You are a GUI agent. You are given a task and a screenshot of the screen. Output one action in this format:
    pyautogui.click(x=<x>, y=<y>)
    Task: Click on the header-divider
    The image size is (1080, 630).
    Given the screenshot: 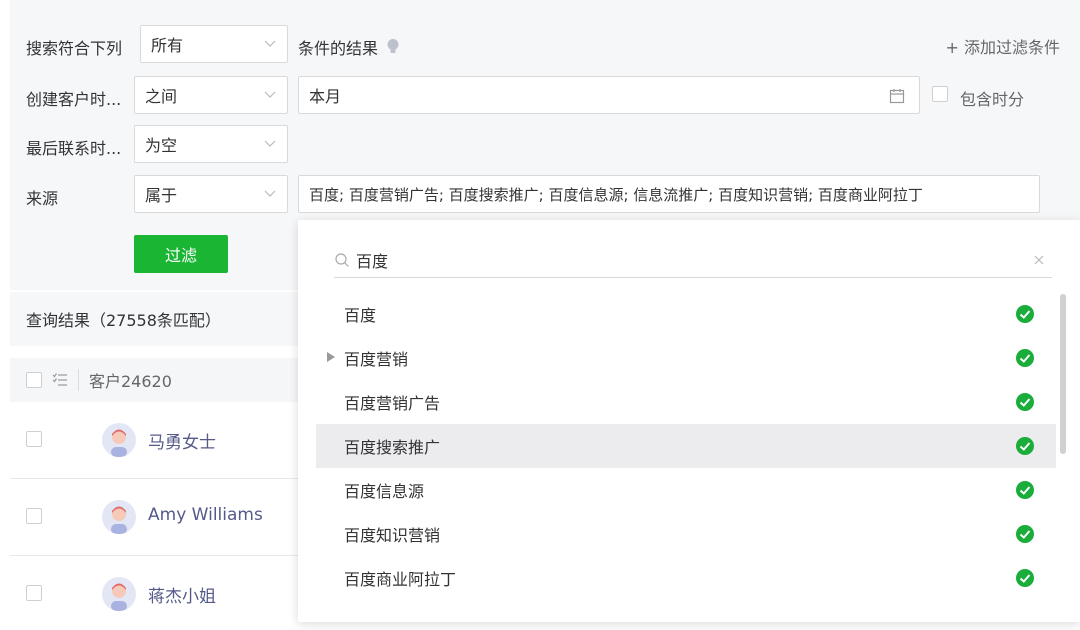 What is the action you would take?
    pyautogui.click(x=78, y=380)
    